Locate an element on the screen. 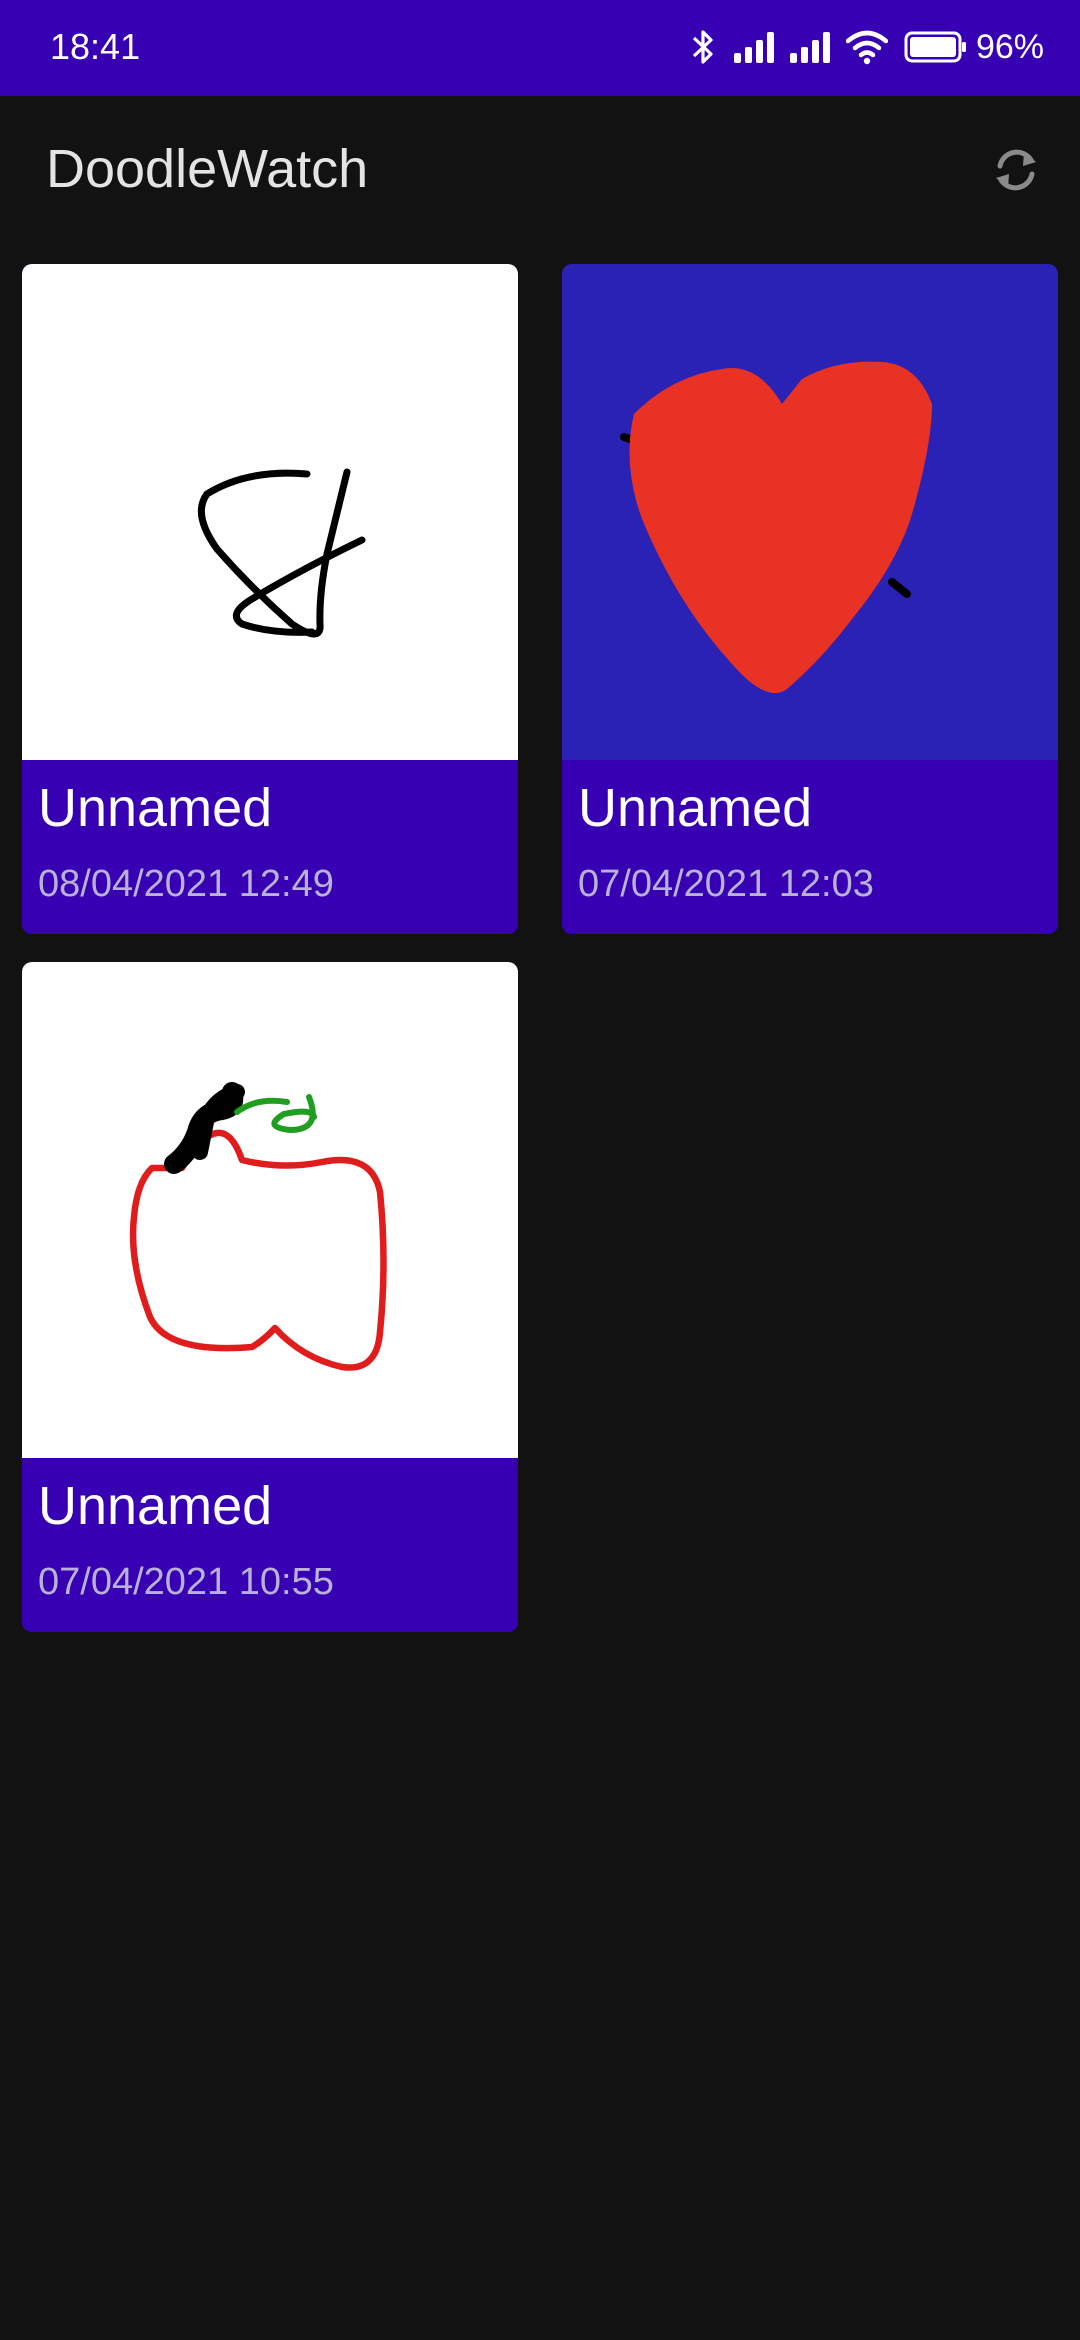 The width and height of the screenshot is (1080, 2340). doodle-card: Unnamed 07/04/2021 12:03 is located at coordinates (810, 599).